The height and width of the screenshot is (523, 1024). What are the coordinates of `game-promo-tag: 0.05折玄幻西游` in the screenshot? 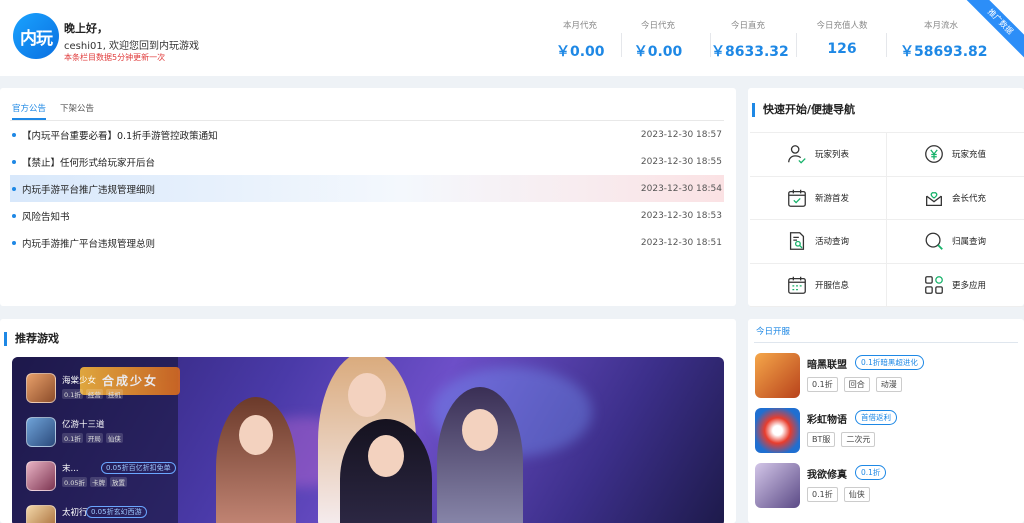 It's located at (116, 512).